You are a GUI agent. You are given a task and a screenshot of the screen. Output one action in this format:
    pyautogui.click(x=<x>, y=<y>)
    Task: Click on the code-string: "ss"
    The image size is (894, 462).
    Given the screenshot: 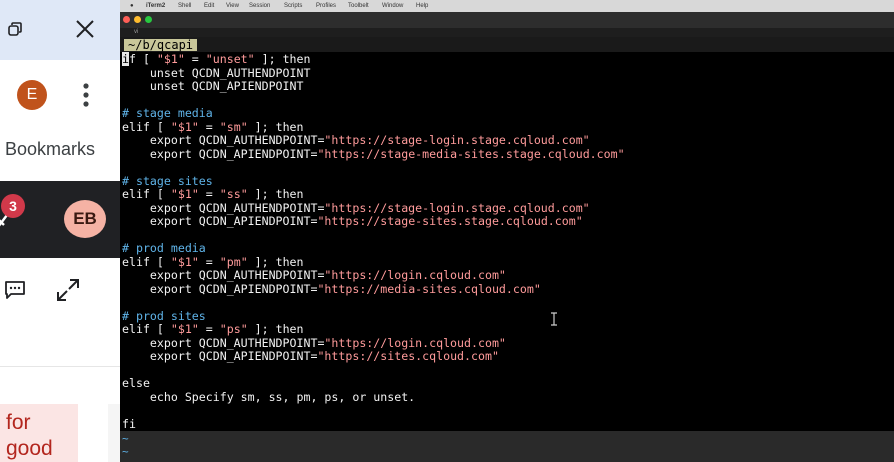 What is the action you would take?
    pyautogui.click(x=233, y=194)
    